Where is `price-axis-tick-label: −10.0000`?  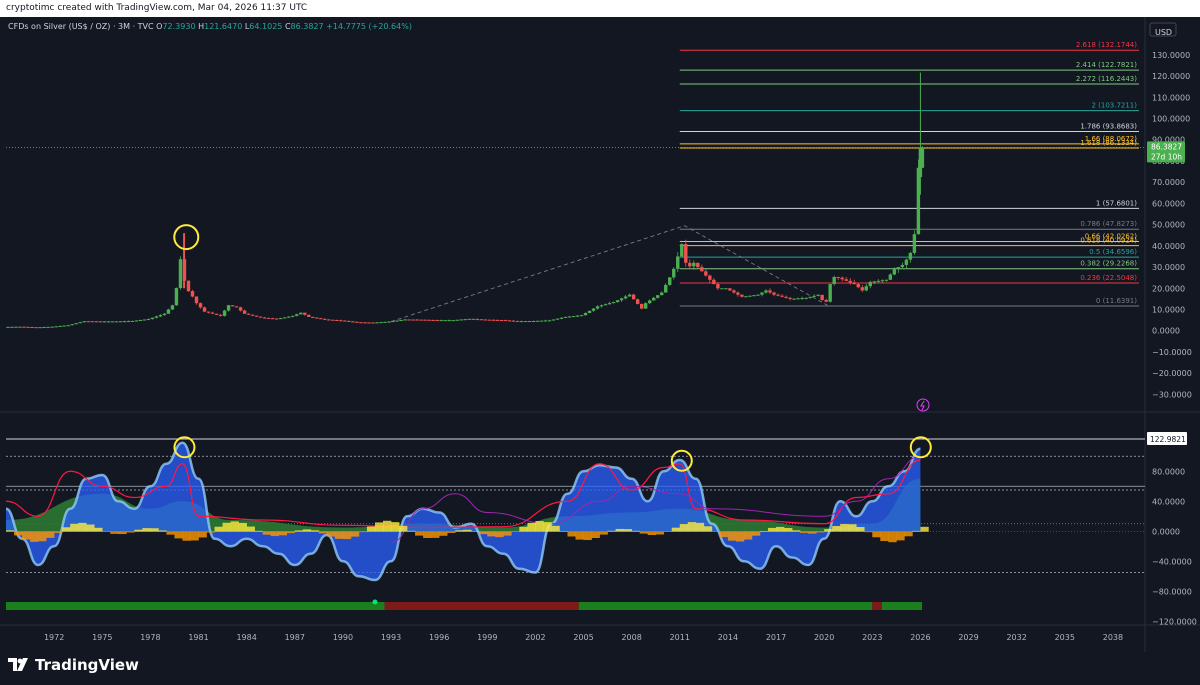
price-axis-tick-label: −10.0000 is located at coordinates (1172, 352).